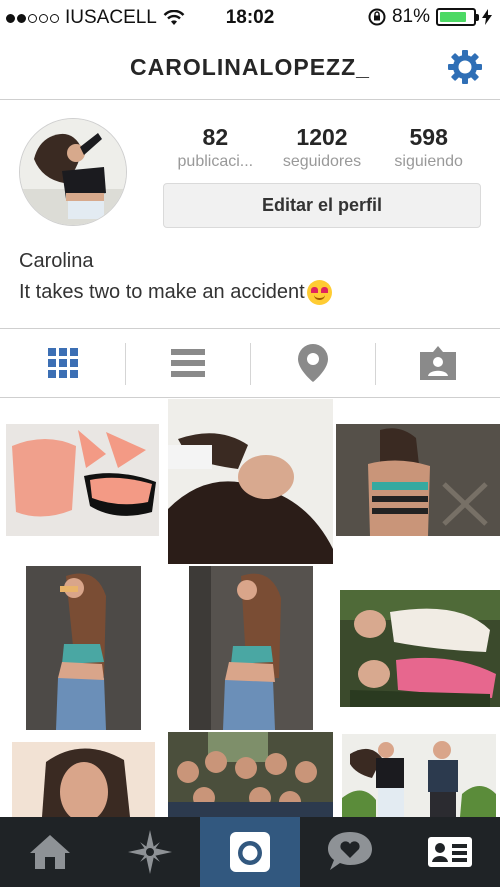  I want to click on profile-card-icon, so click(450, 852).